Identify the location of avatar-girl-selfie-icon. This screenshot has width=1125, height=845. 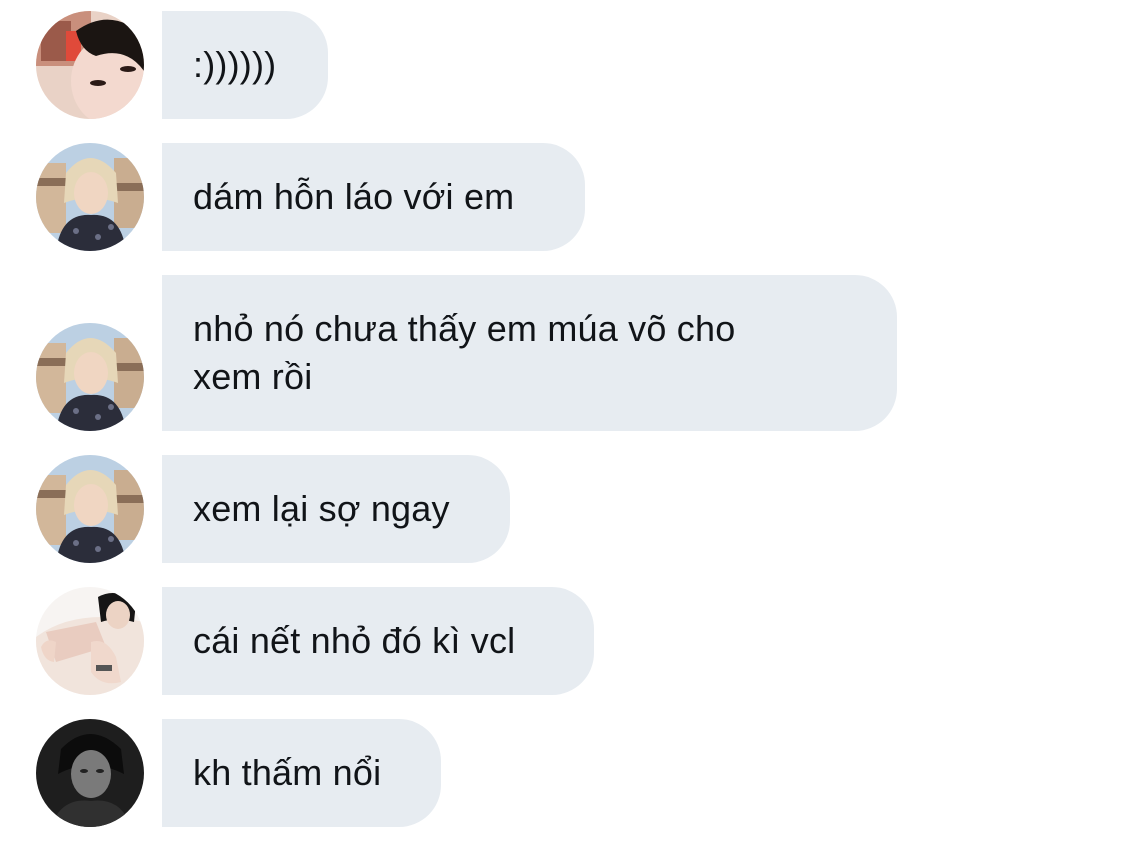
(90, 65).